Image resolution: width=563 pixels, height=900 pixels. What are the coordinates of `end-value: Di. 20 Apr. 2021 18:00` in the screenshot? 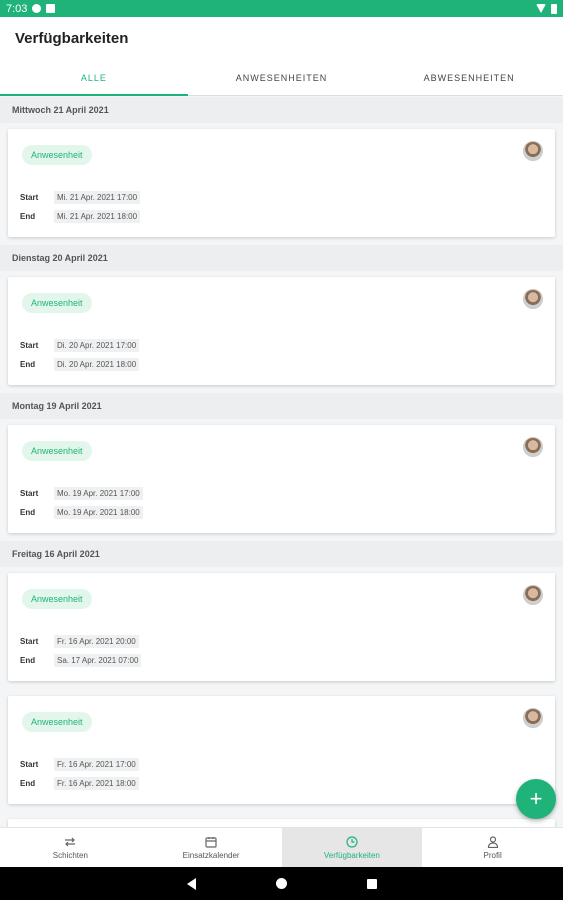 It's located at (97, 364).